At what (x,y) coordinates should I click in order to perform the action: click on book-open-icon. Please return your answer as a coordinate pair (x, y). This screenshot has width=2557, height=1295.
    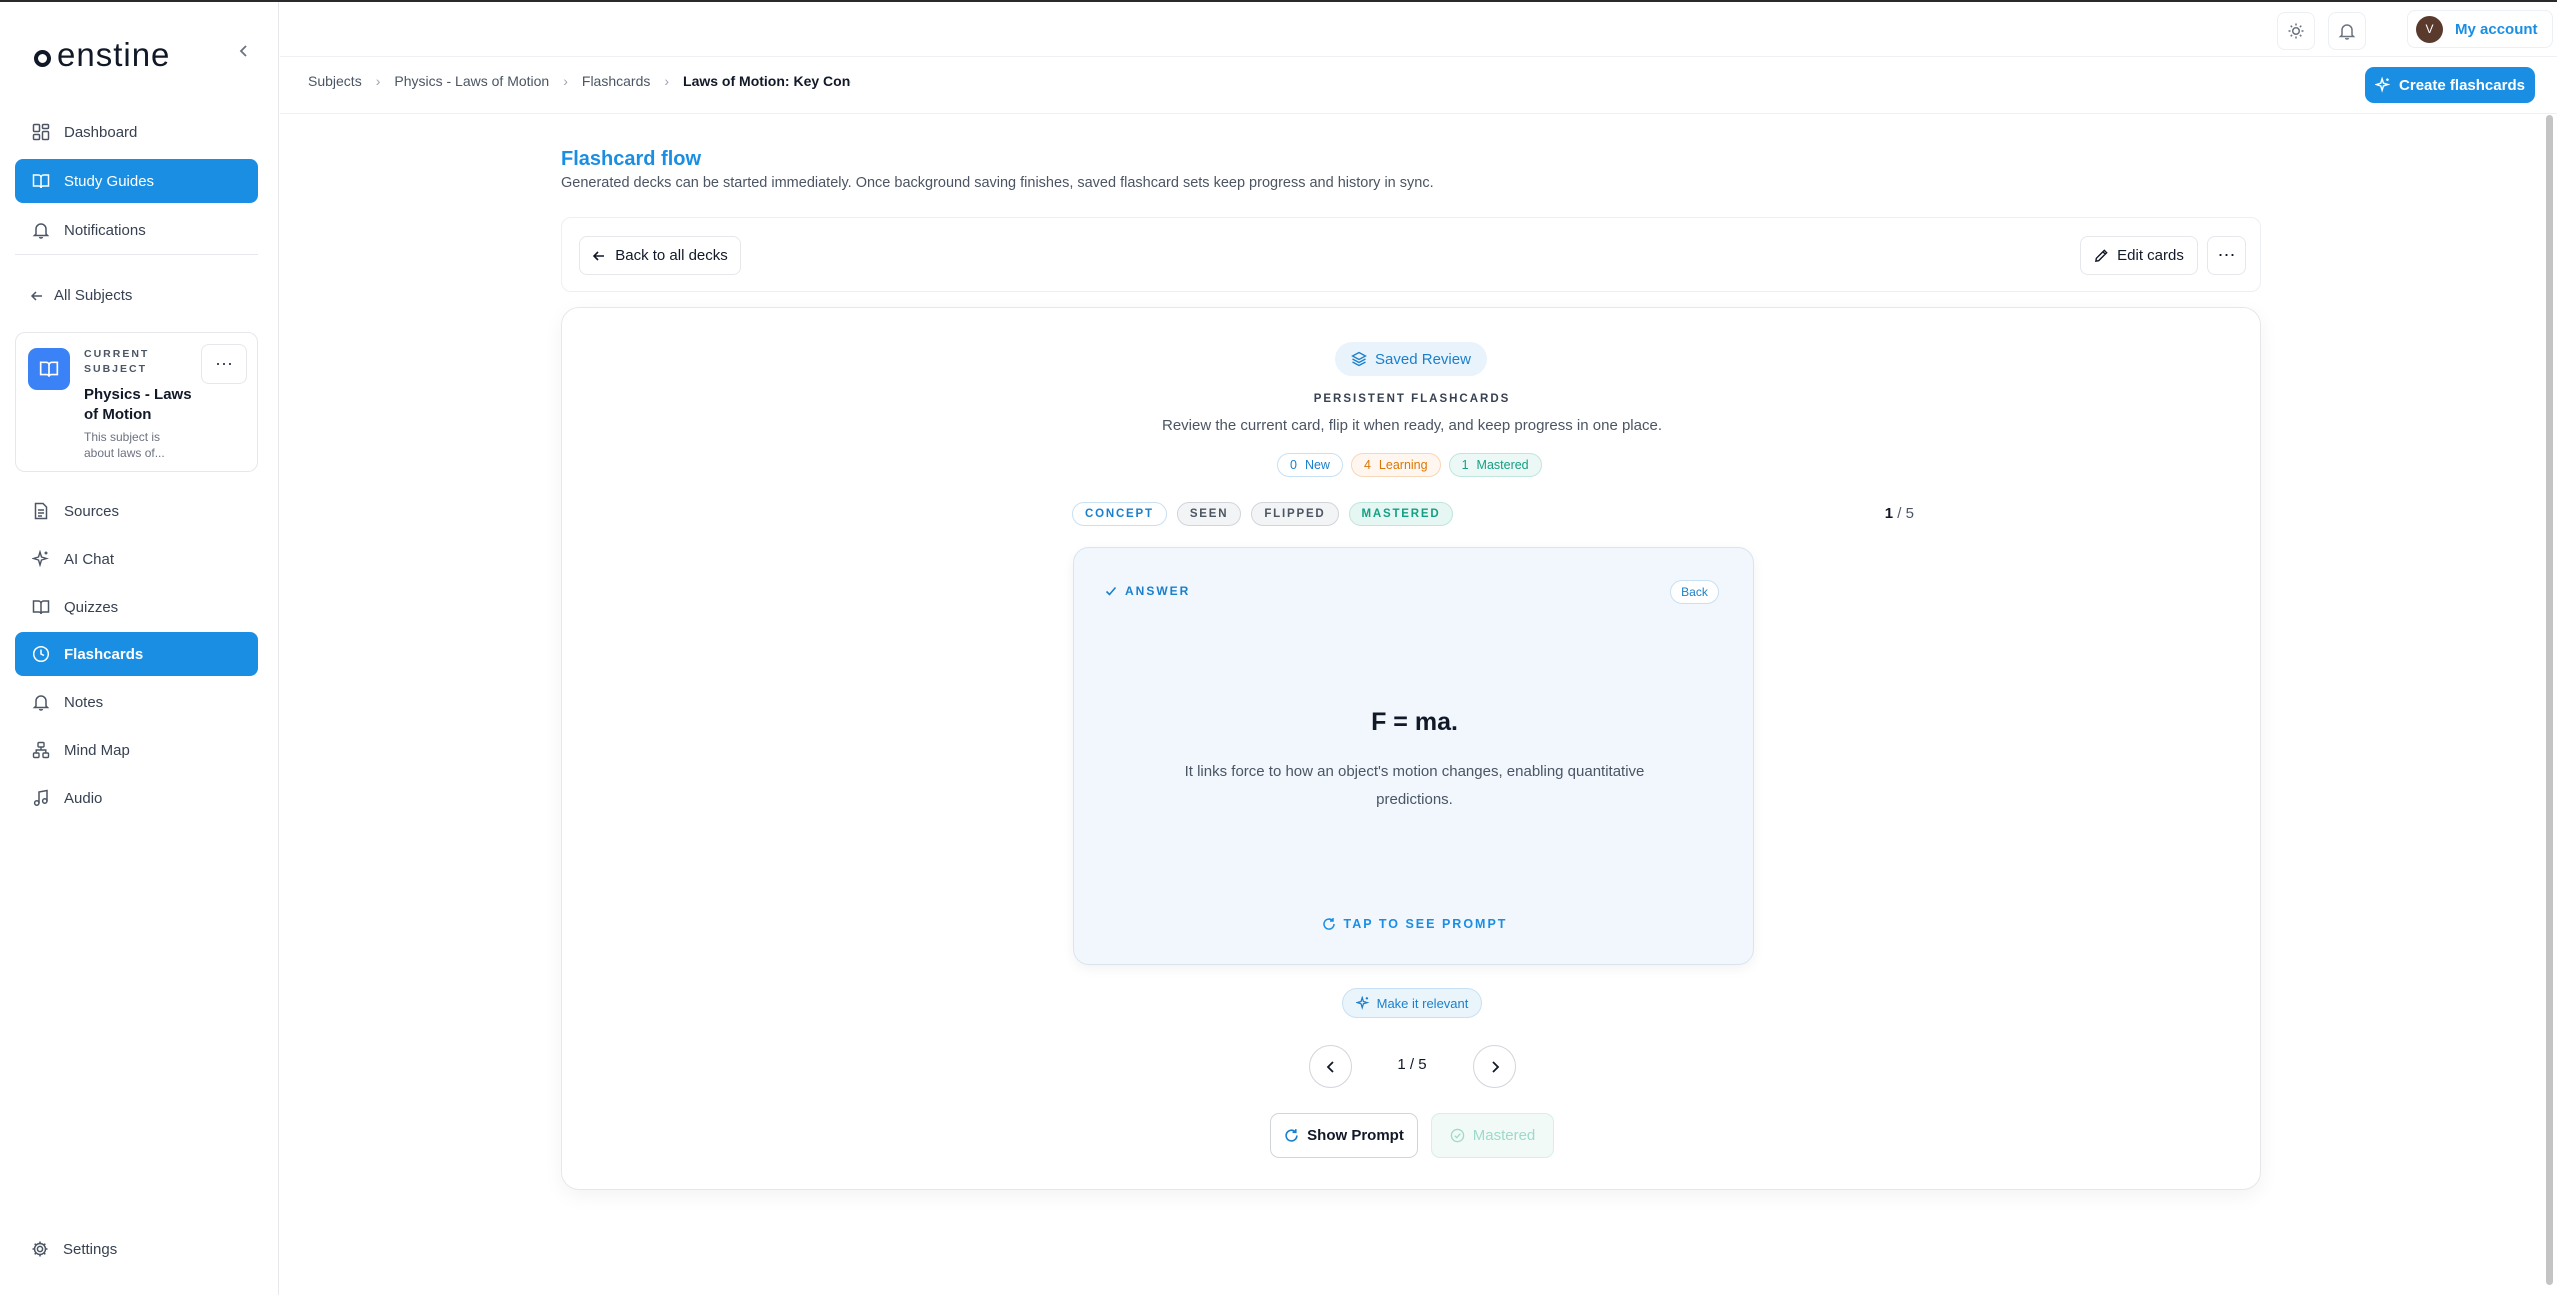
    Looking at the image, I should click on (40, 181).